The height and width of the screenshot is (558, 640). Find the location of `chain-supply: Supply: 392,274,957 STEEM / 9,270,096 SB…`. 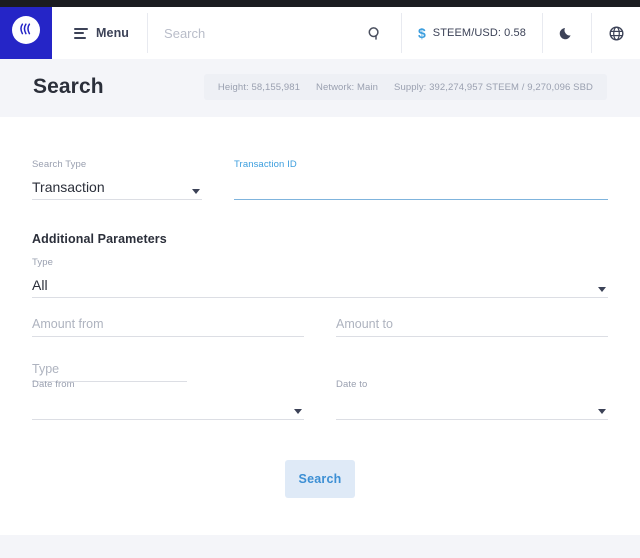

chain-supply: Supply: 392,274,957 STEEM / 9,270,096 SB… is located at coordinates (493, 87).